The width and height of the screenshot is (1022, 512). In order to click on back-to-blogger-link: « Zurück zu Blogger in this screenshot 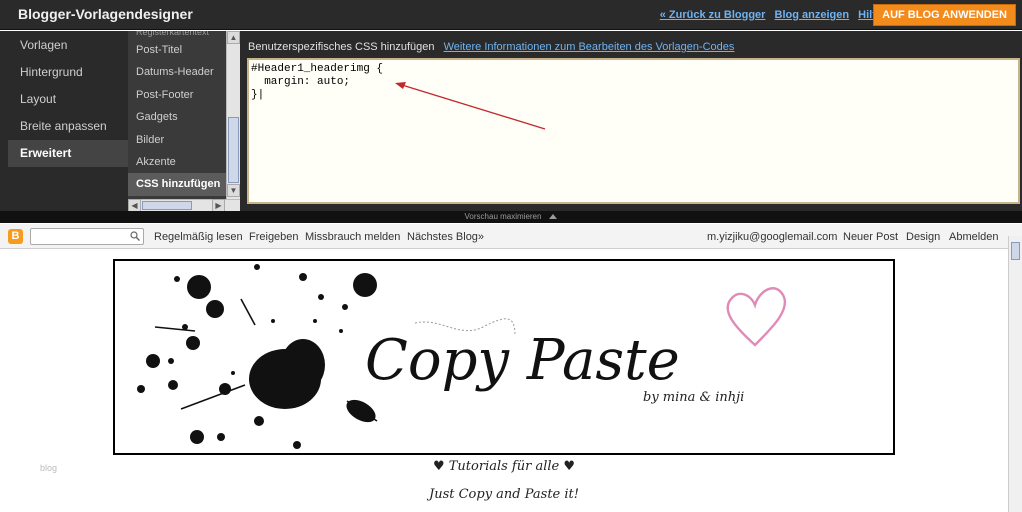, I will do `click(713, 15)`.